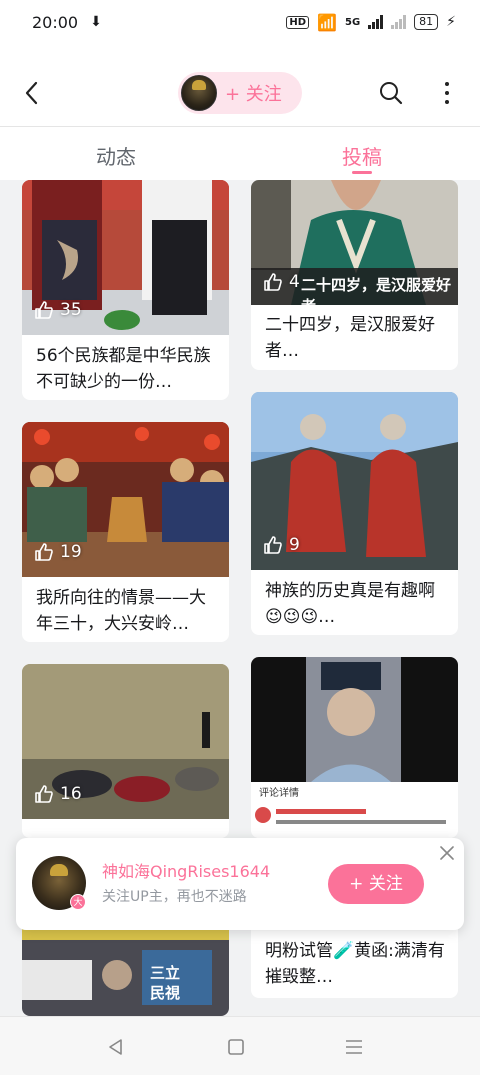 Image resolution: width=480 pixels, height=1075 pixels. I want to click on wifi-icon: 📶, so click(327, 22).